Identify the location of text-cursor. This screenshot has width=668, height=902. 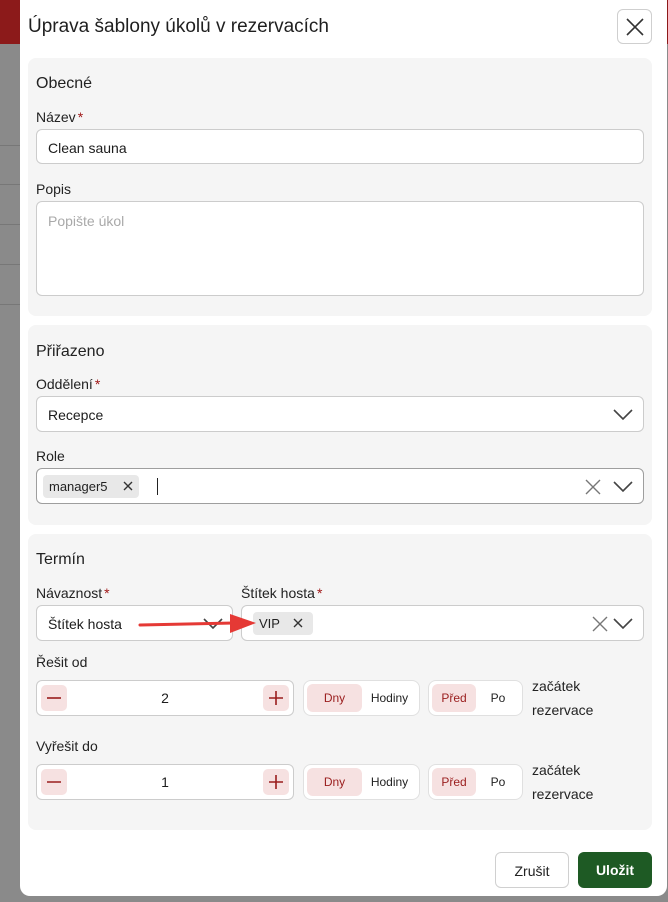
(157, 486).